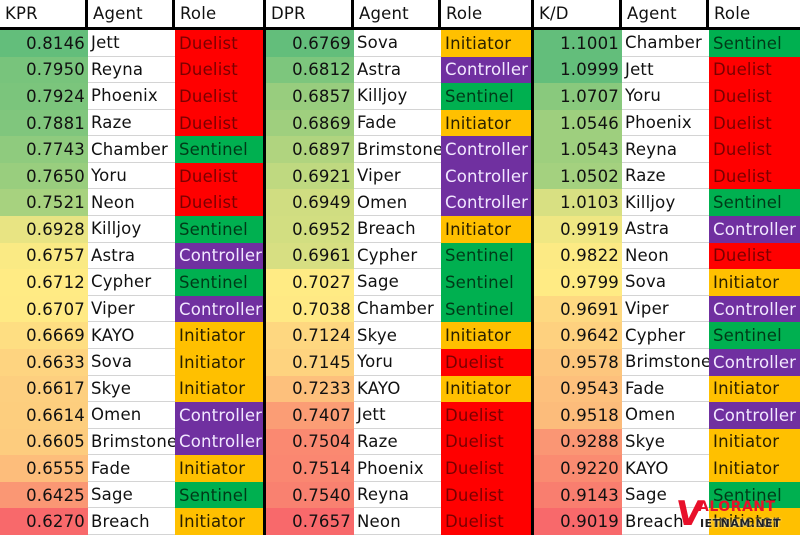 The height and width of the screenshot is (535, 800). I want to click on agent-name-cell: Phoenix, so click(131, 96).